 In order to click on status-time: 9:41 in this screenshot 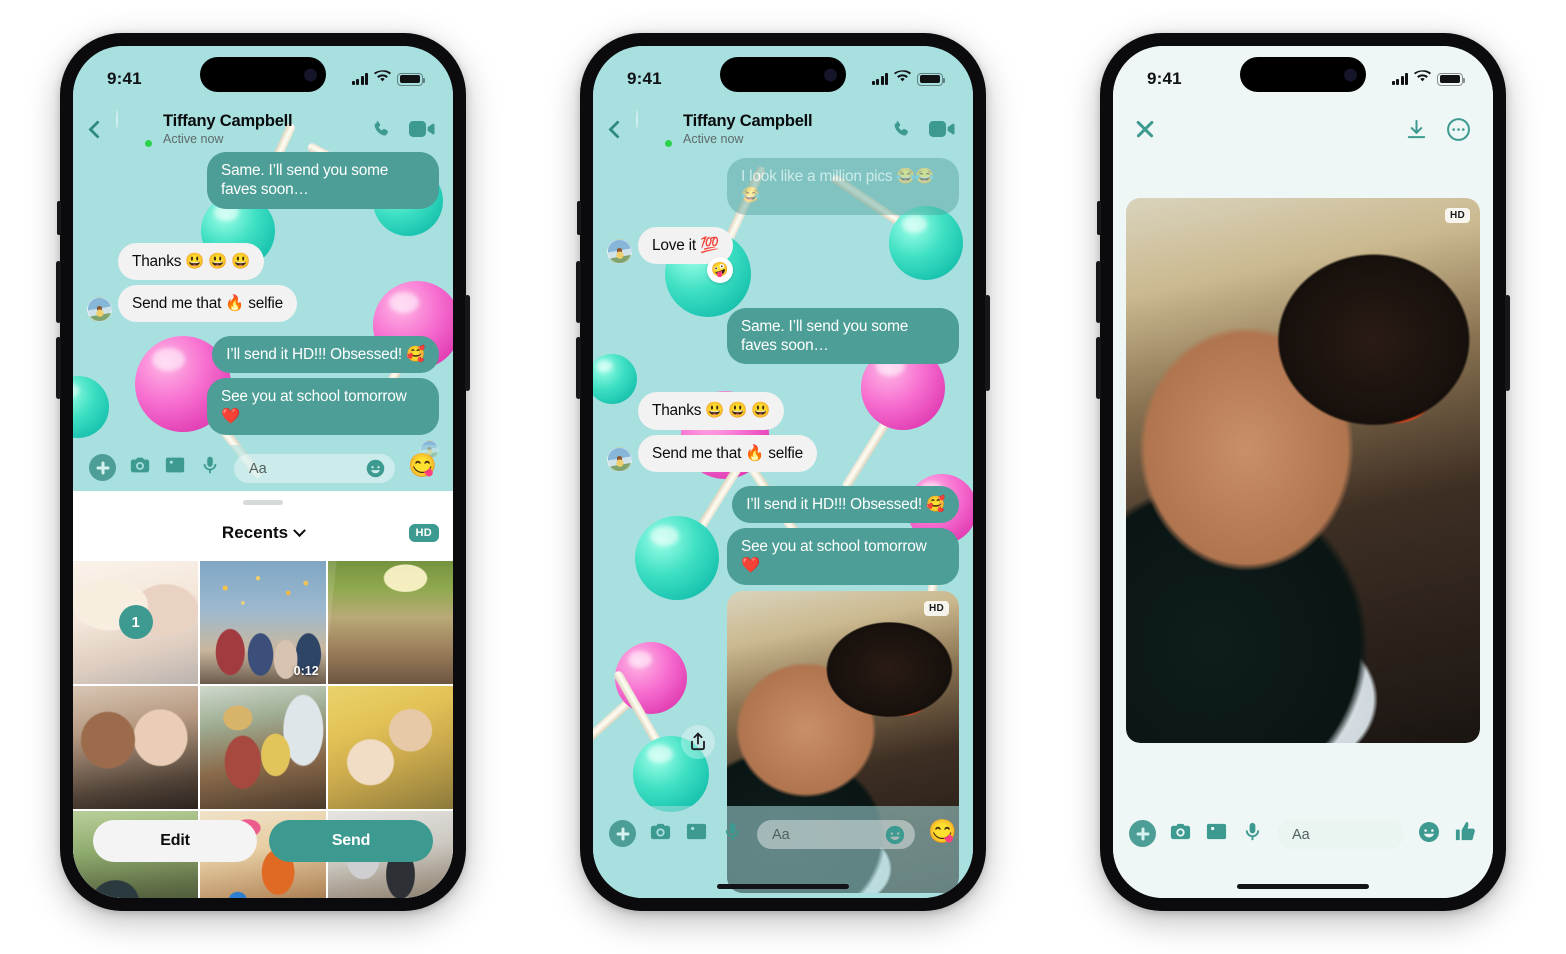, I will do `click(644, 78)`.